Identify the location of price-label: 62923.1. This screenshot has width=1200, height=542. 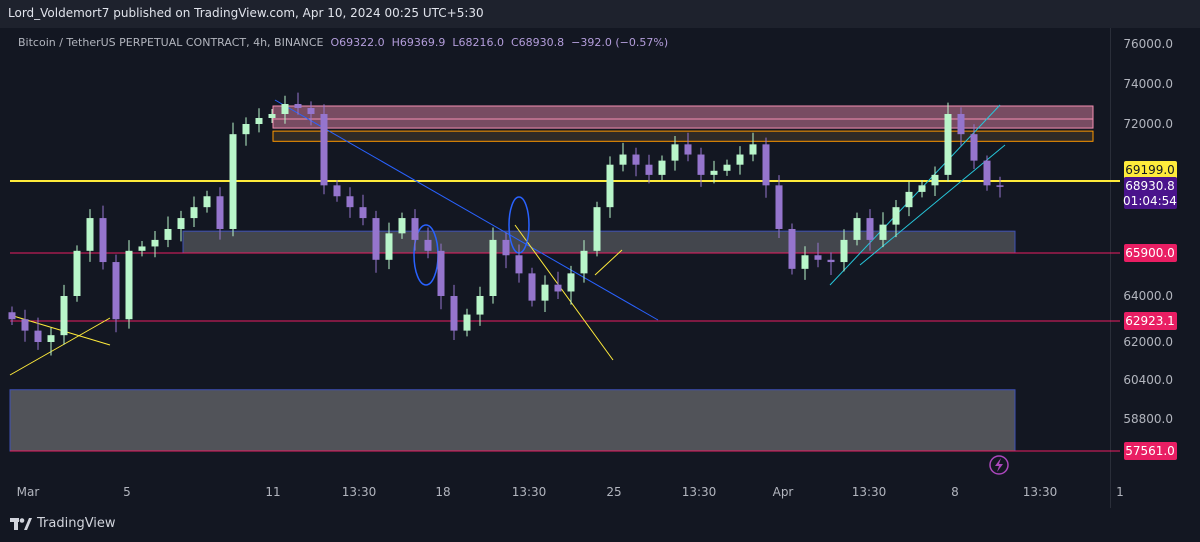
(1150, 321).